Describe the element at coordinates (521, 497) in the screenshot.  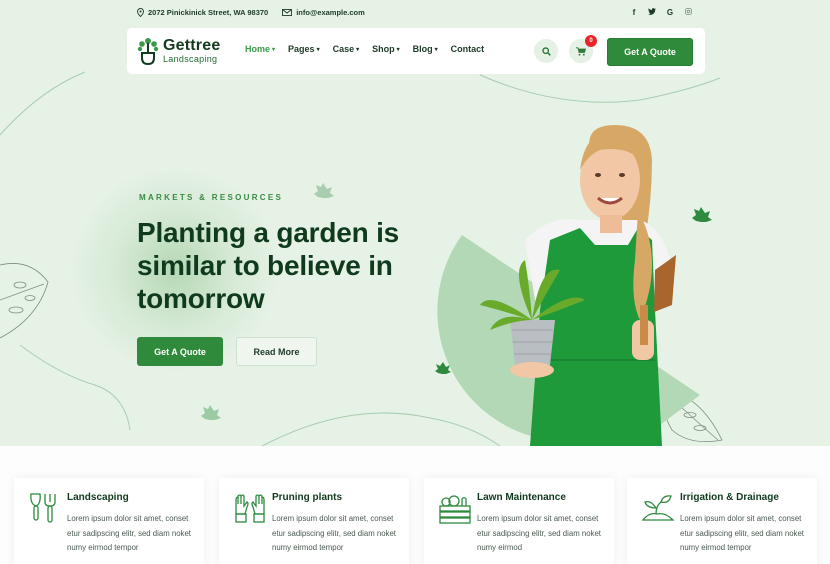
I see `service-title: Lawn Maintenance` at that location.